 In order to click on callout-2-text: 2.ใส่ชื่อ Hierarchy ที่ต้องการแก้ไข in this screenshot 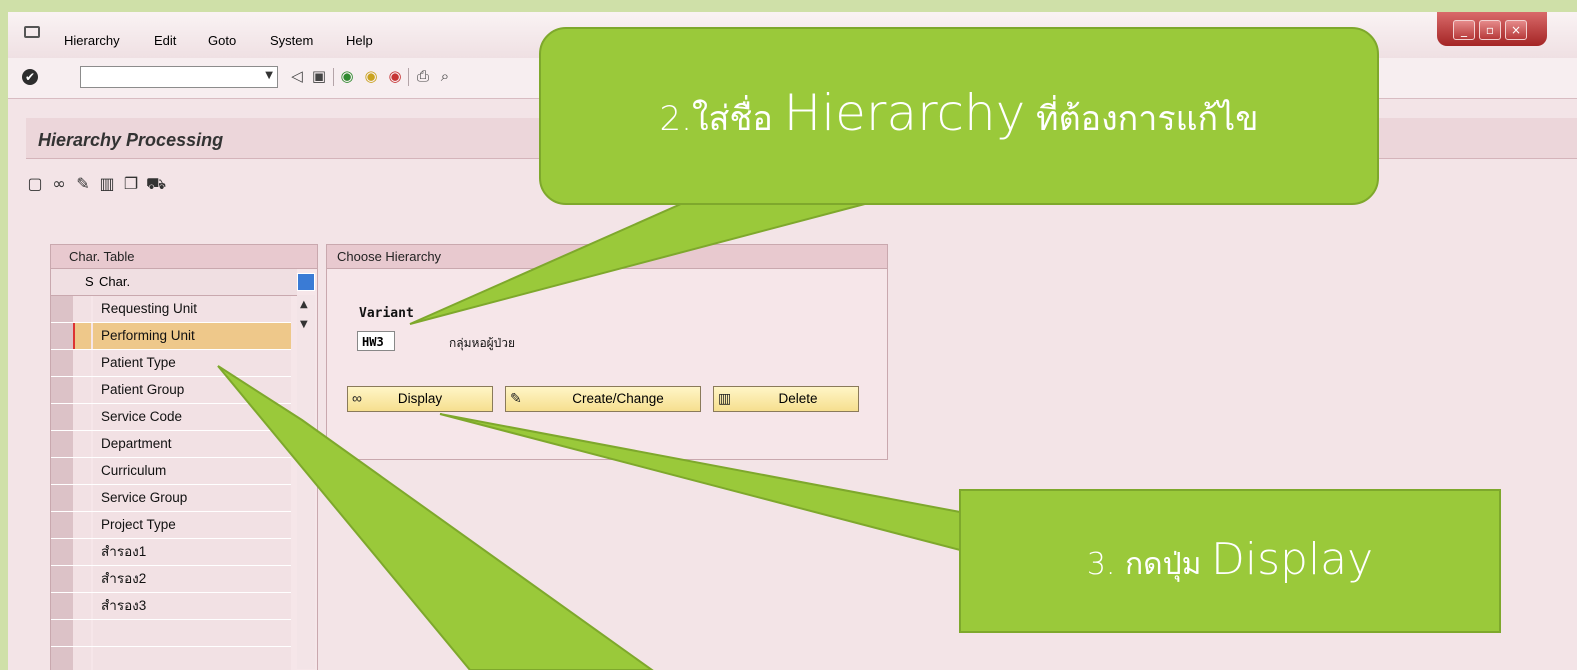, I will do `click(959, 114)`.